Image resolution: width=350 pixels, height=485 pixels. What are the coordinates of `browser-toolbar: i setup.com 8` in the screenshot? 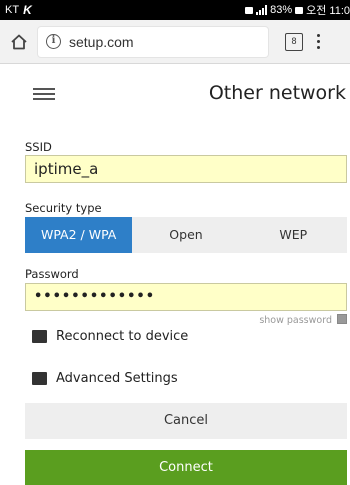 It's located at (175, 42).